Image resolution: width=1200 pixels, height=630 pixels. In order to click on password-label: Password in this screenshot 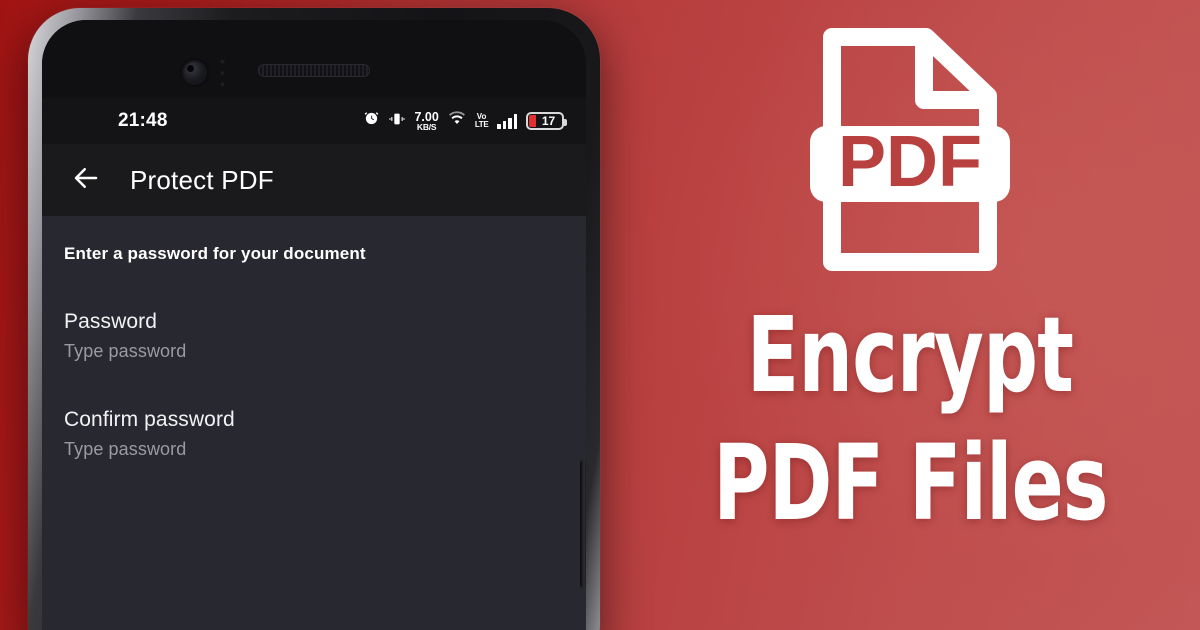, I will do `click(111, 321)`.